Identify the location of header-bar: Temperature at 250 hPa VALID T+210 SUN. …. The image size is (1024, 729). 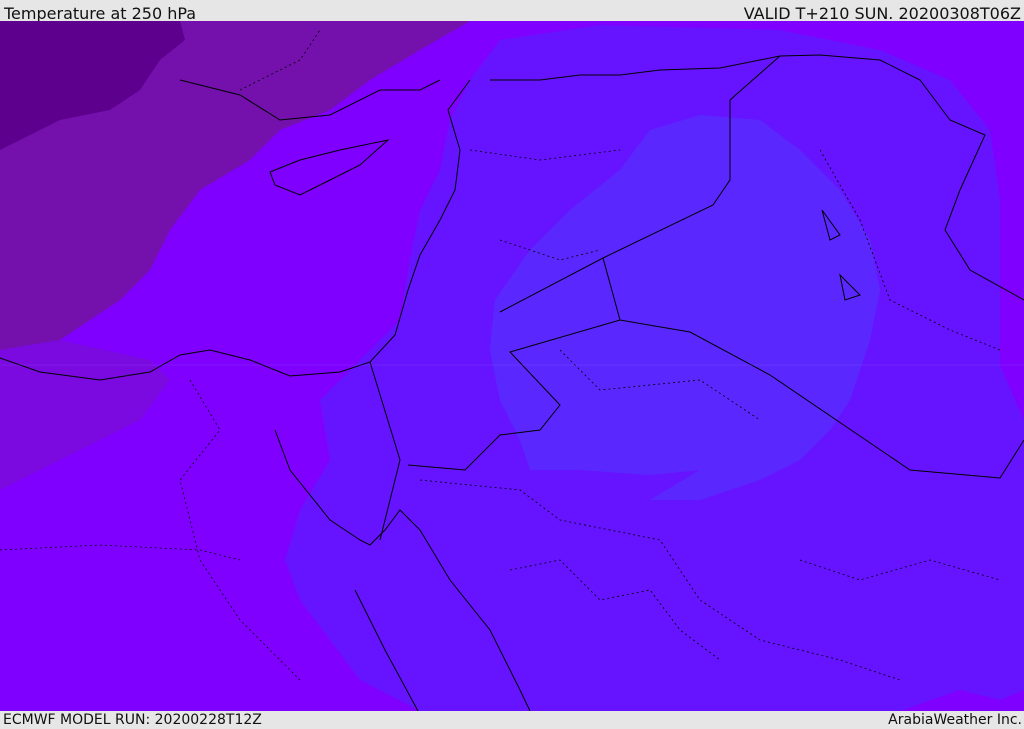
(512, 11).